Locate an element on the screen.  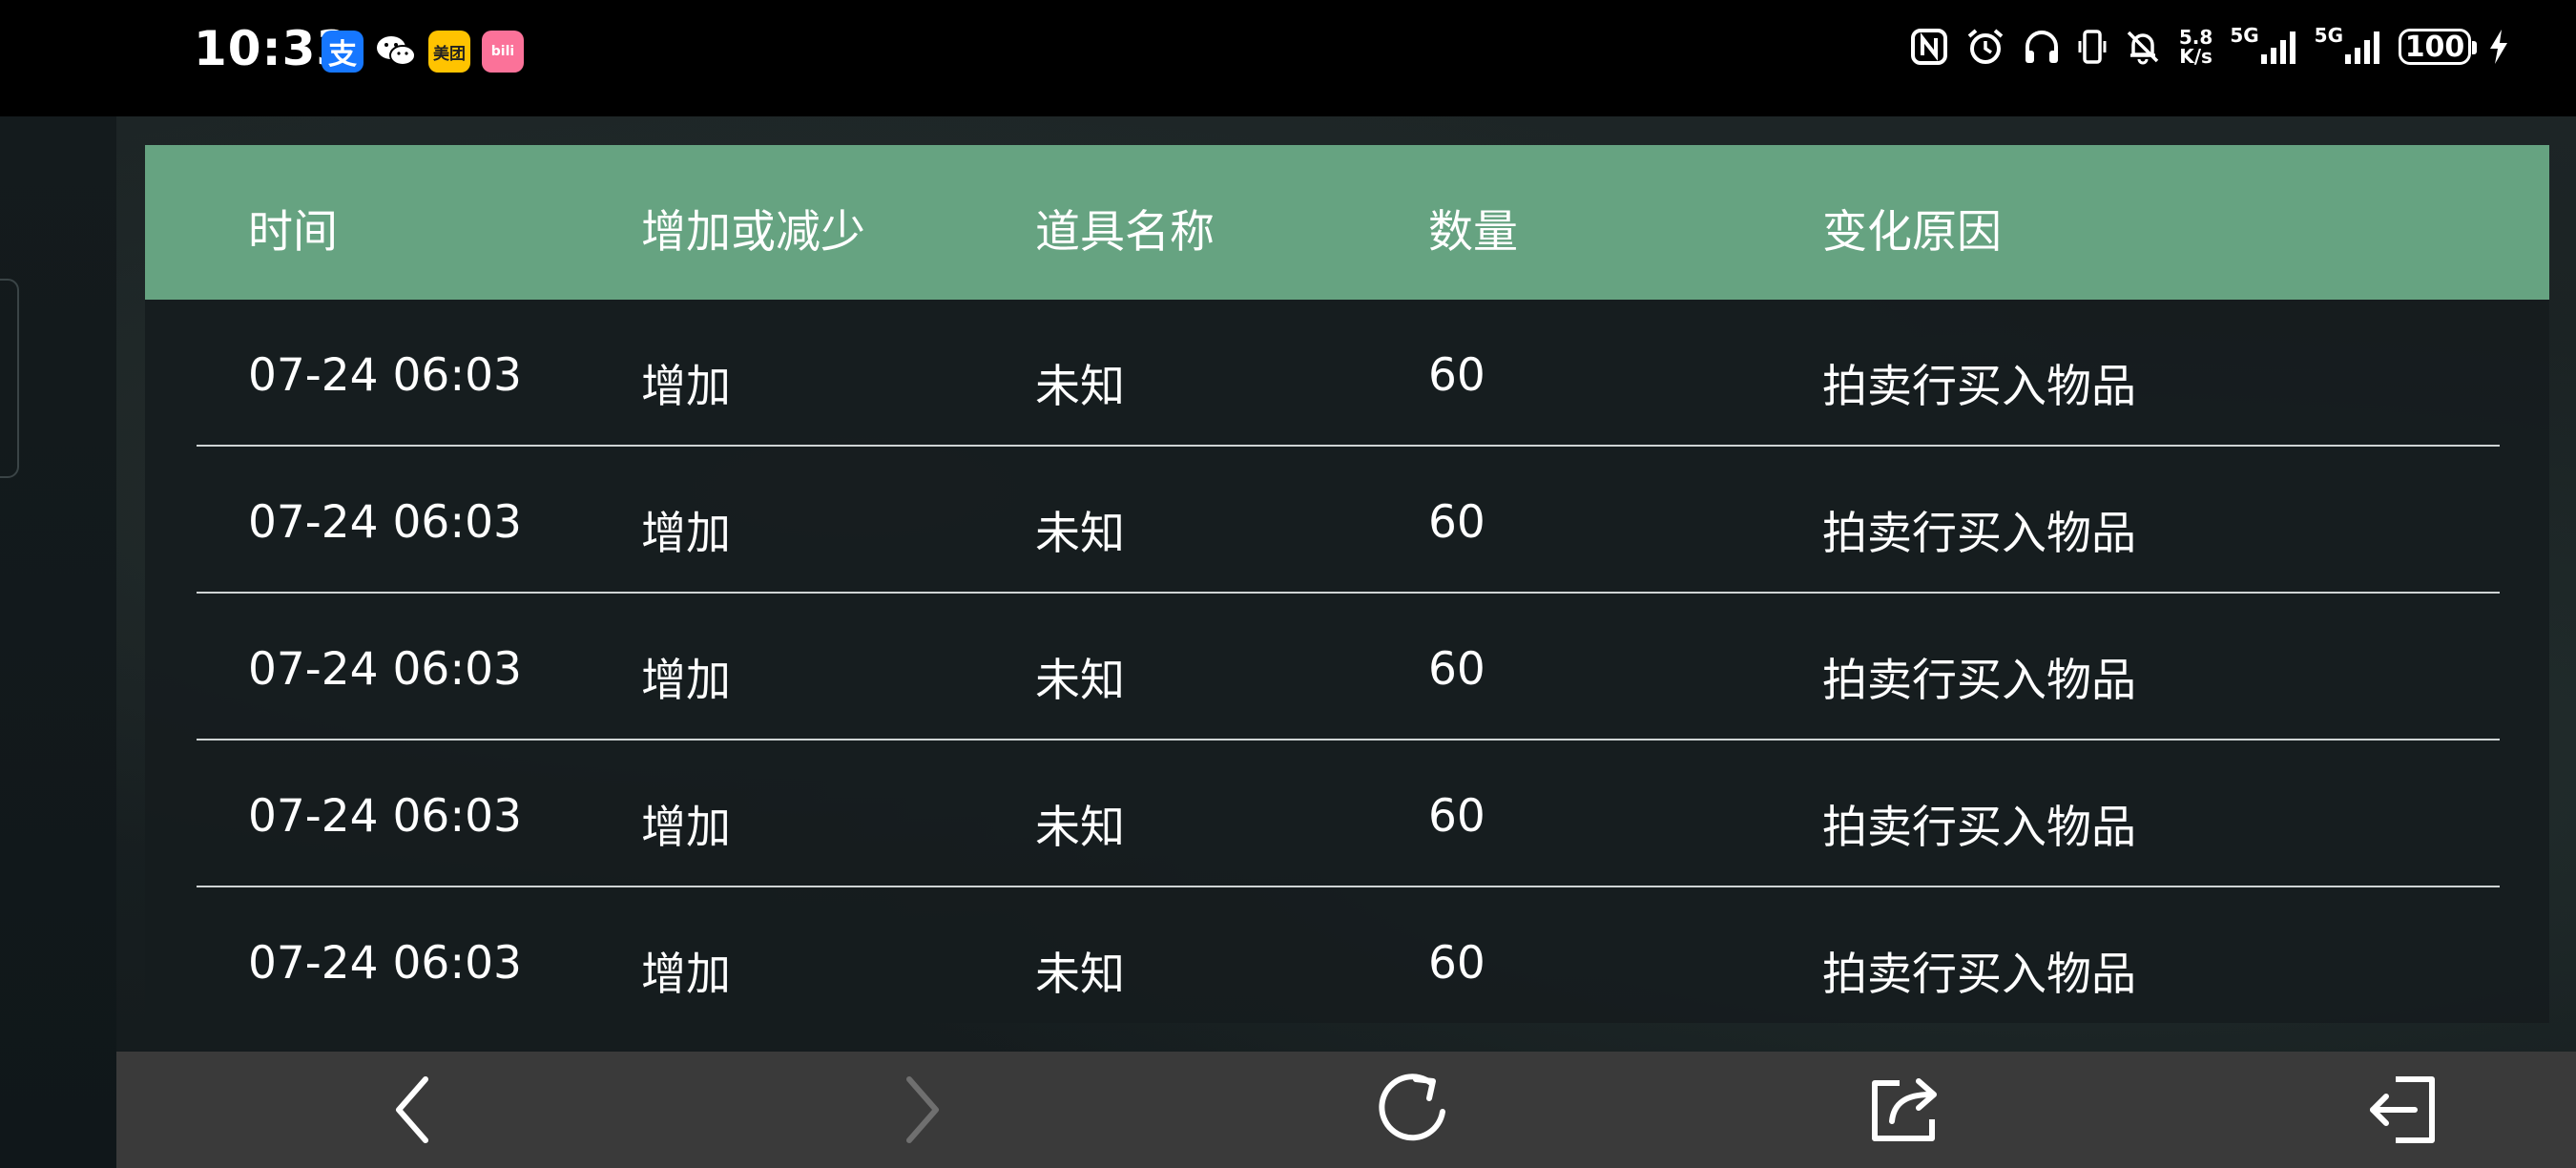
share-button is located at coordinates (1905, 1110).